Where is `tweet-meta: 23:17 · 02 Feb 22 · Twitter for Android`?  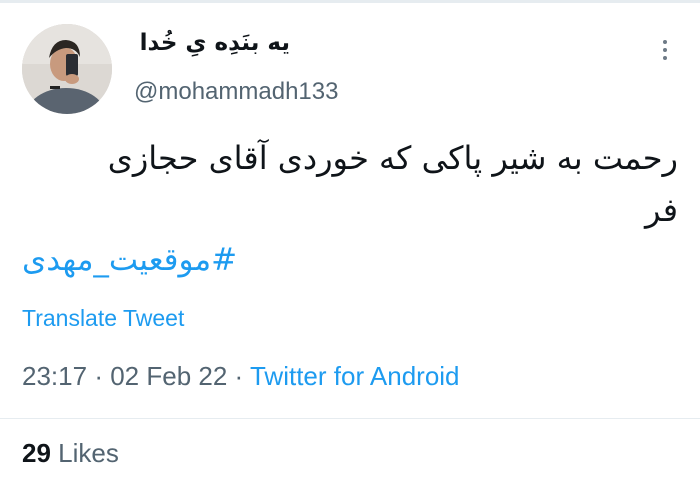 tweet-meta: 23:17 · 02 Feb 22 · Twitter for Android is located at coordinates (241, 376).